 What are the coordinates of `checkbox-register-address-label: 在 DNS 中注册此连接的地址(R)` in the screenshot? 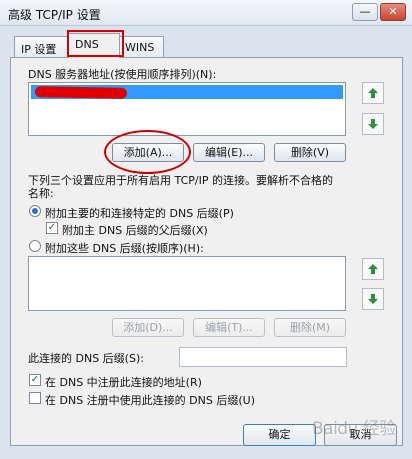 It's located at (123, 382).